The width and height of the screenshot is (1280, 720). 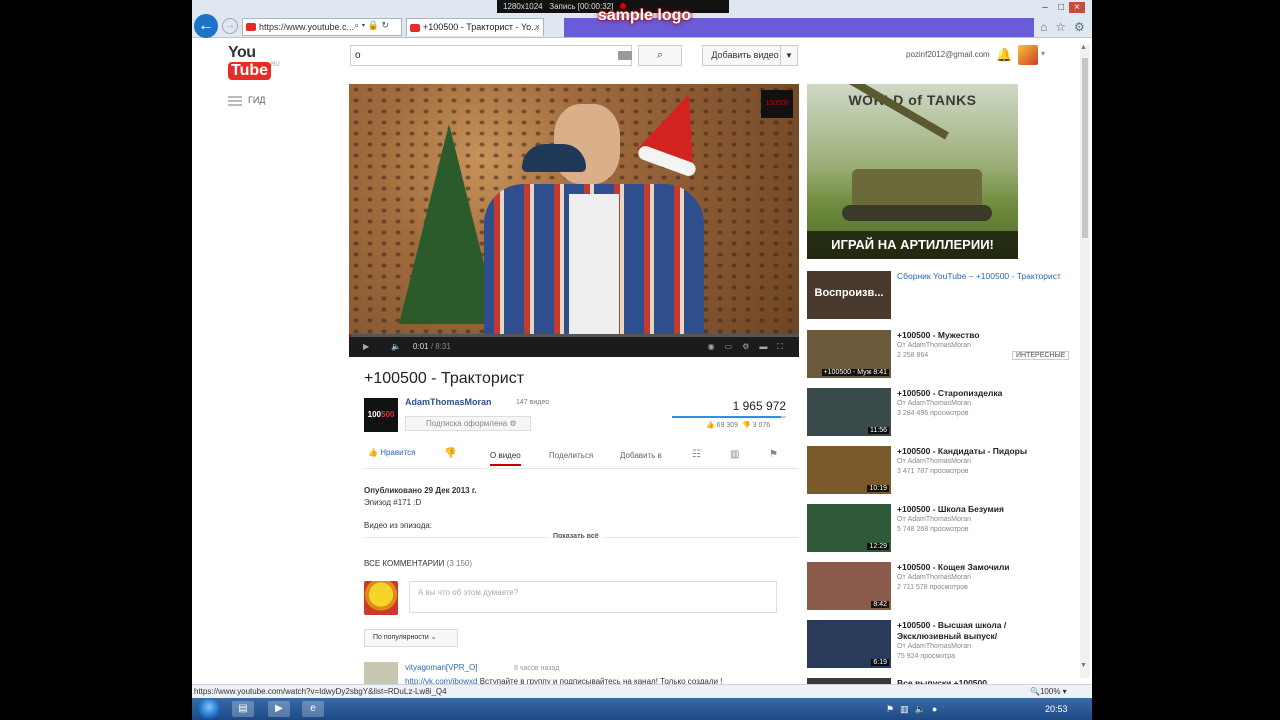 What do you see at coordinates (625, 55) in the screenshot?
I see `keyboard-icon` at bounding box center [625, 55].